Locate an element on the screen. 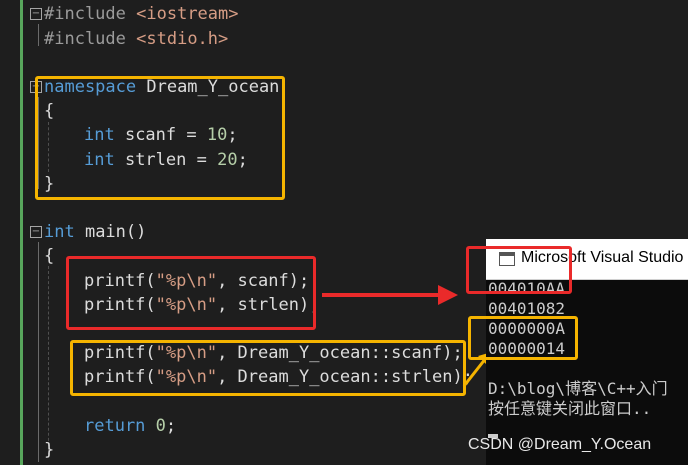  number-literal: 0 is located at coordinates (160, 426).